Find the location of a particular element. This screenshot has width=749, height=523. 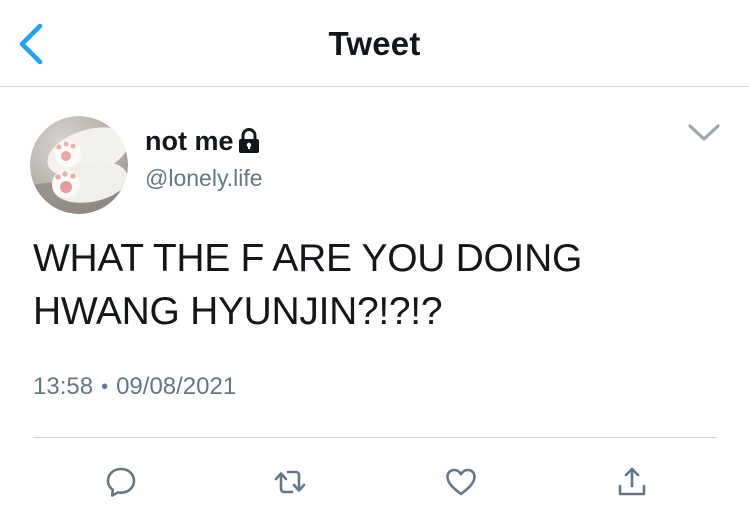

reply-button is located at coordinates (121, 482).